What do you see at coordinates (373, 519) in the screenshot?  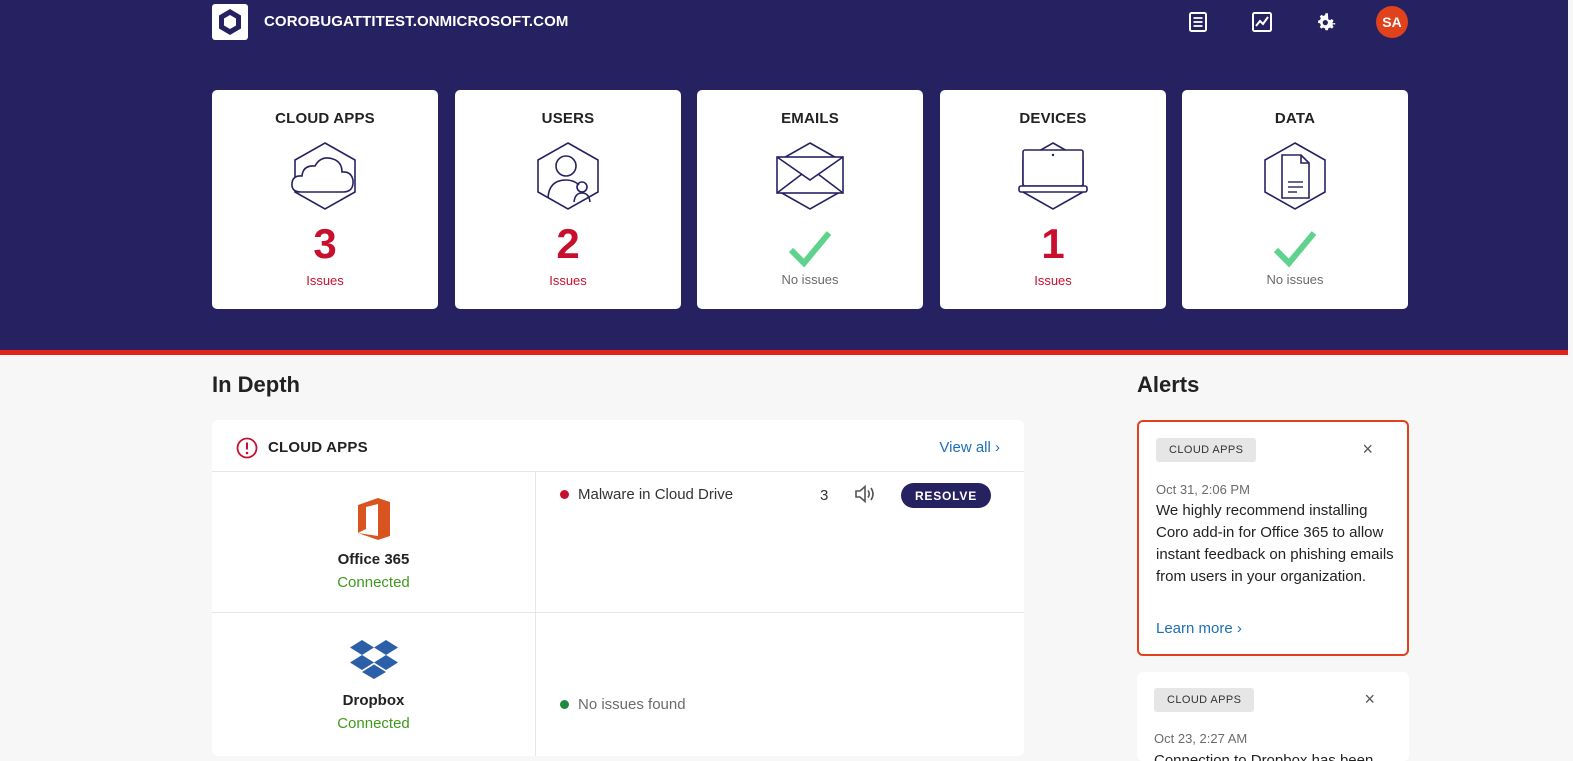 I see `office-365-logo-icon` at bounding box center [373, 519].